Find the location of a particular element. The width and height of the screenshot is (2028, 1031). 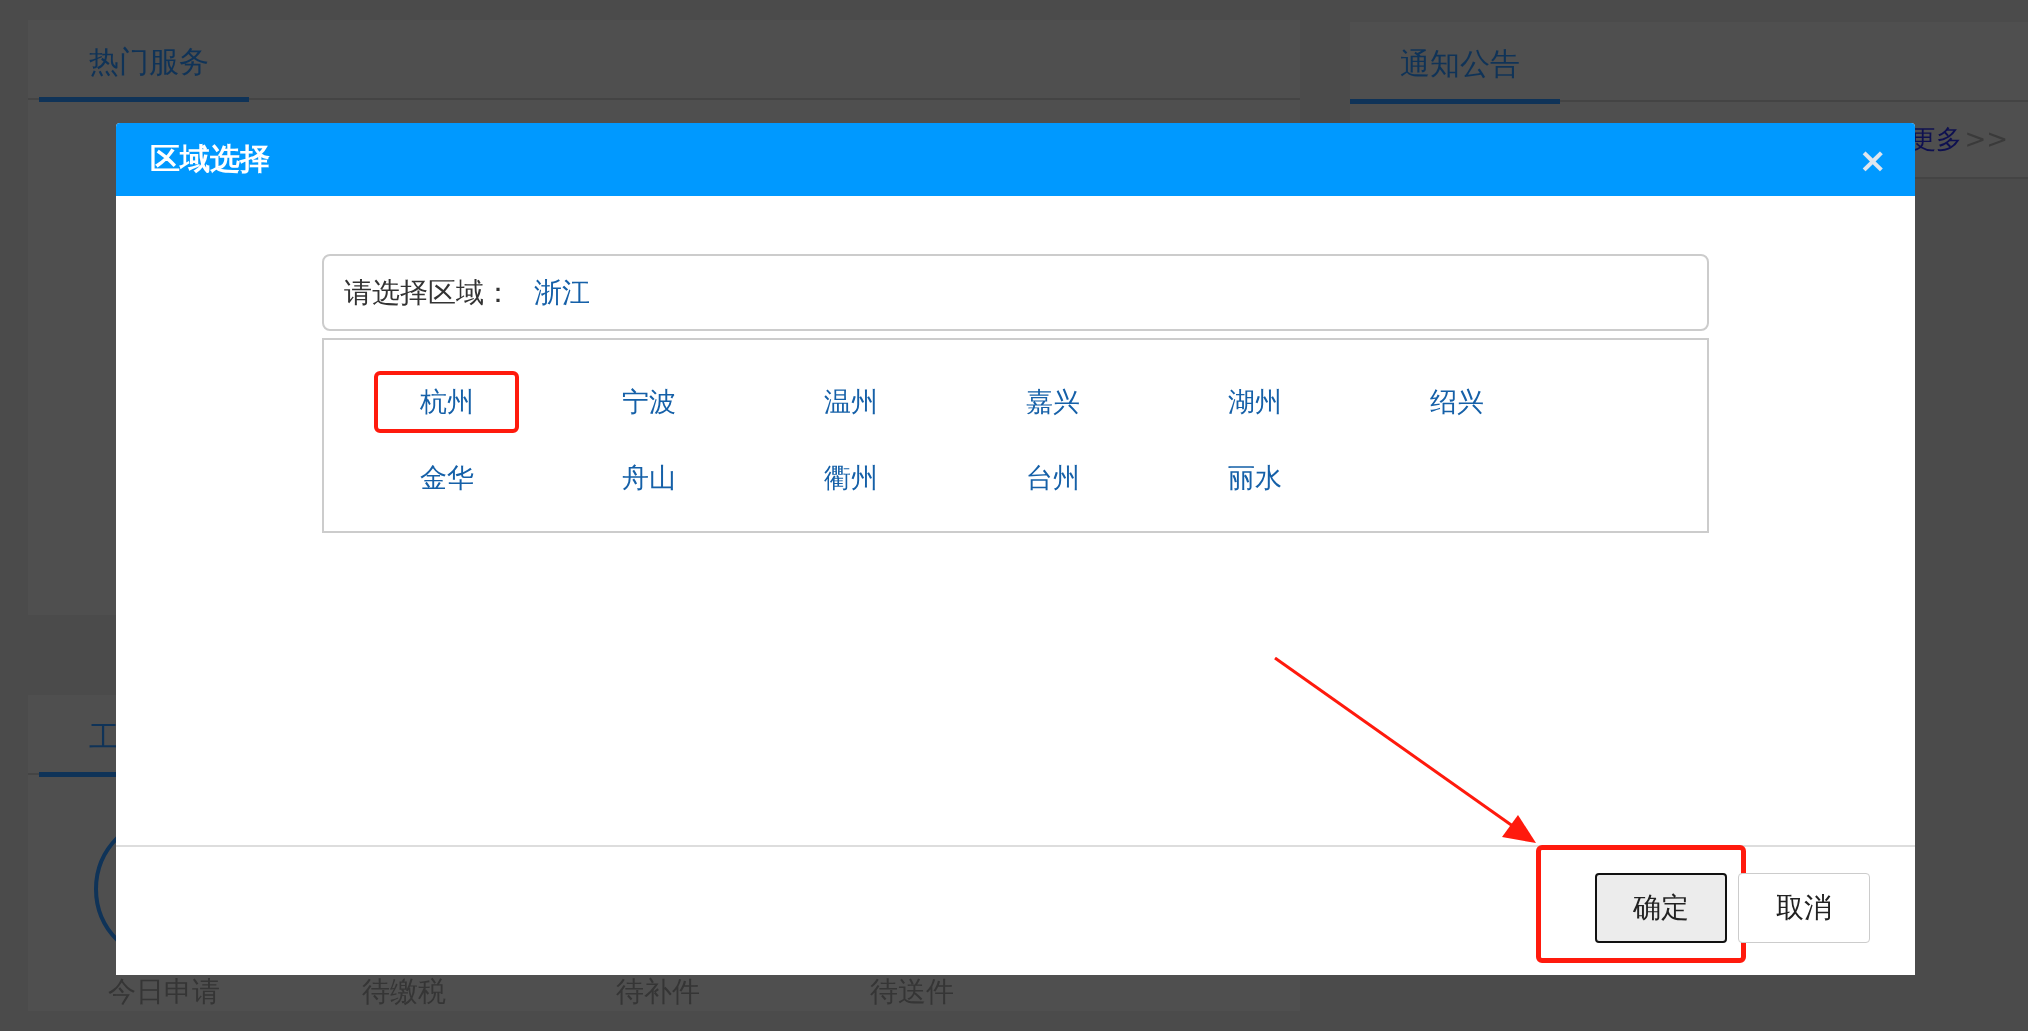

dialog-title: 区域选择 is located at coordinates (210, 159).